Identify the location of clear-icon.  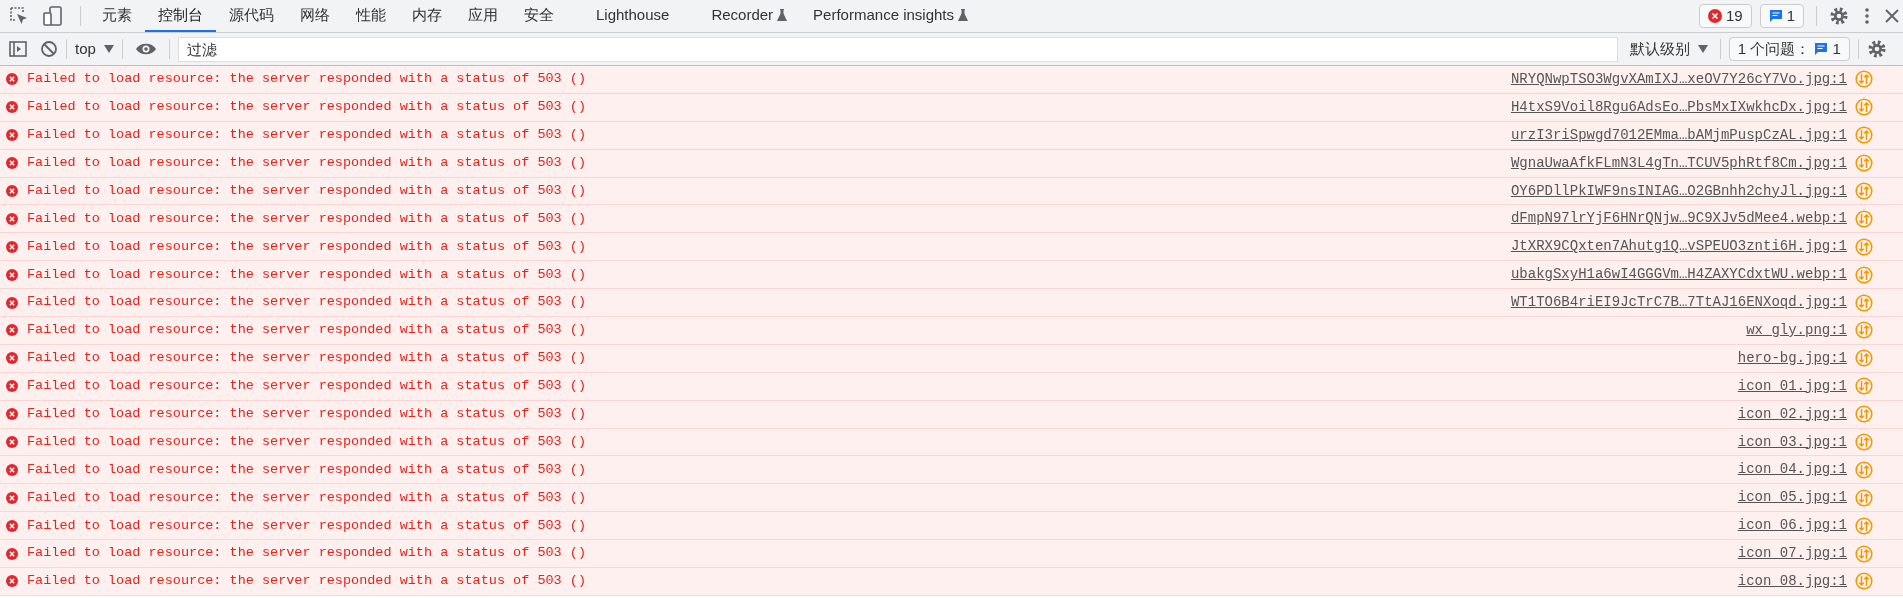
(49, 49).